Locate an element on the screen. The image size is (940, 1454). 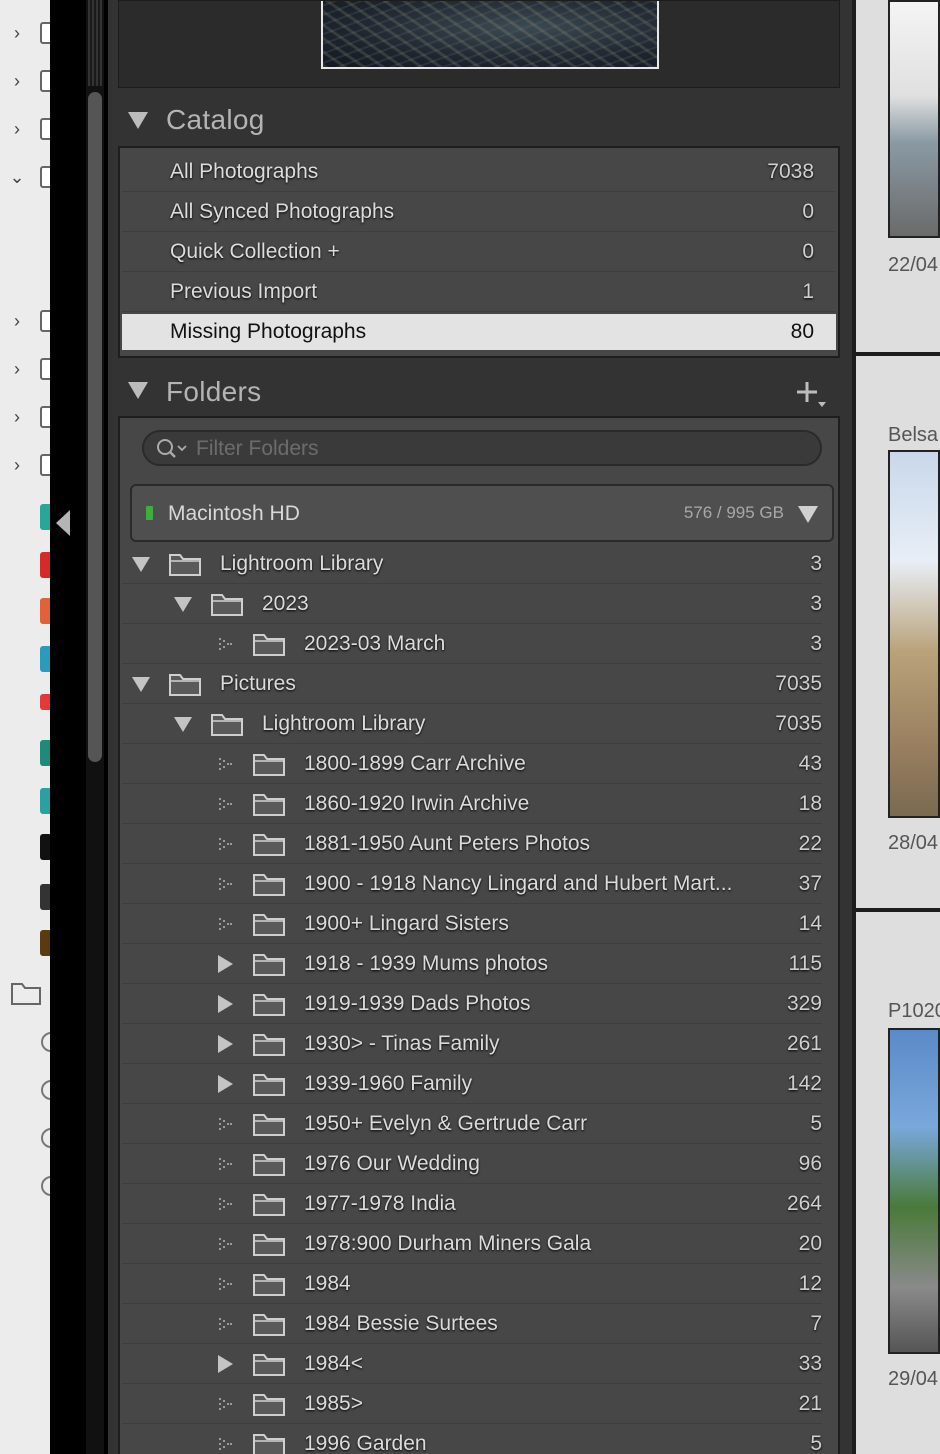
folder-row: 2023-03 March 3 is located at coordinates (472, 644).